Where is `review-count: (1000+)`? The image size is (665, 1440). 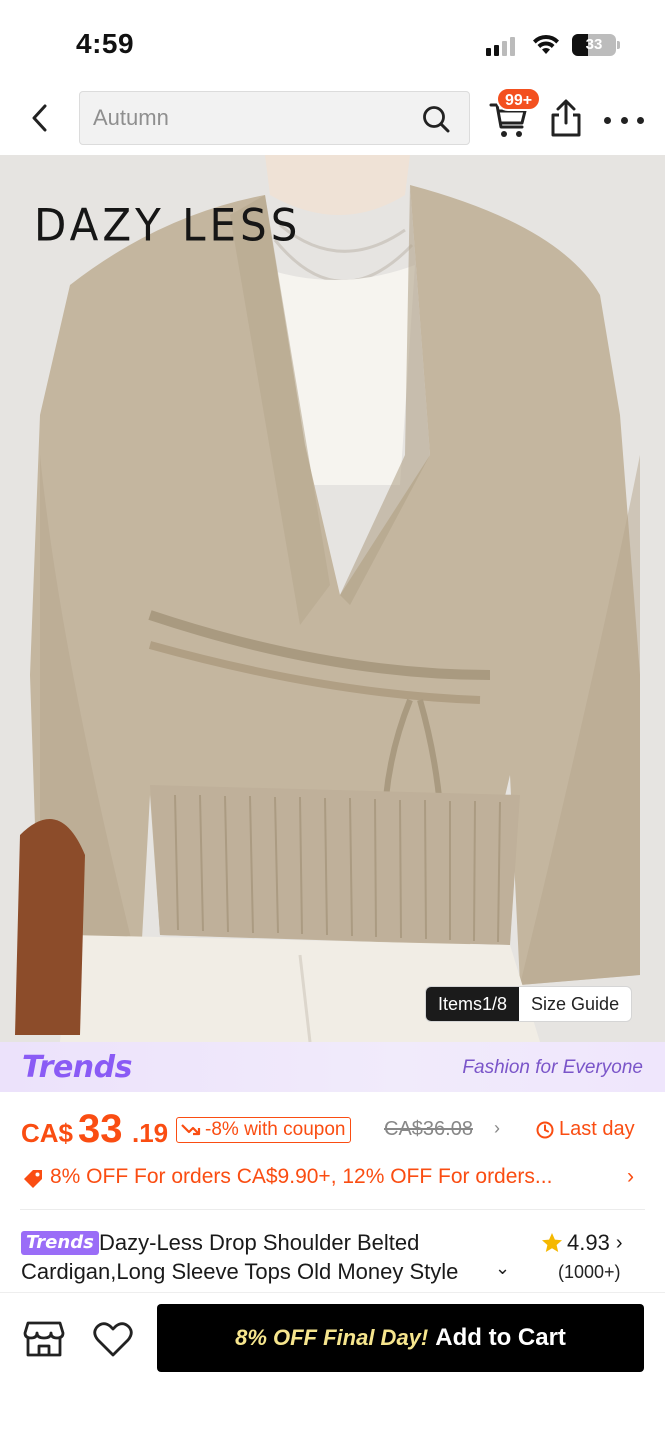 review-count: (1000+) is located at coordinates (589, 1272).